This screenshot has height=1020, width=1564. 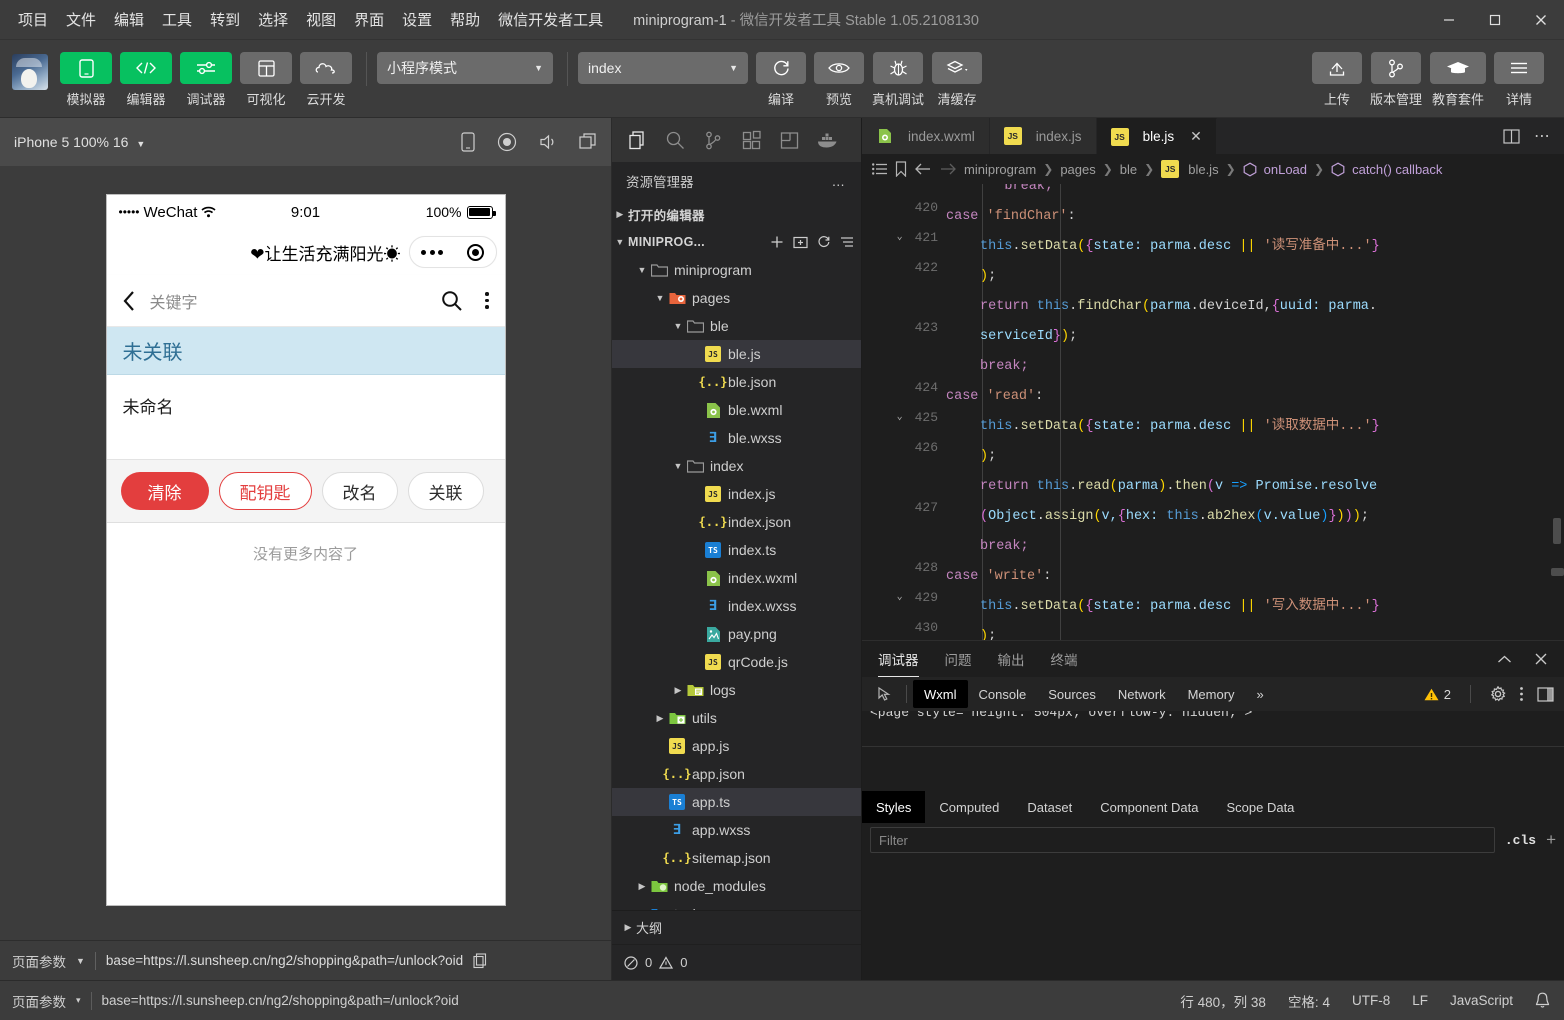 I want to click on status-page-params-label: 页面参数, so click(x=39, y=1001).